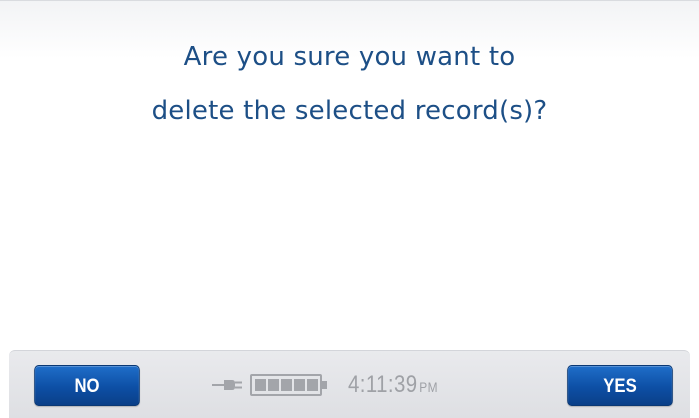  I want to click on battery-icon, so click(288, 385).